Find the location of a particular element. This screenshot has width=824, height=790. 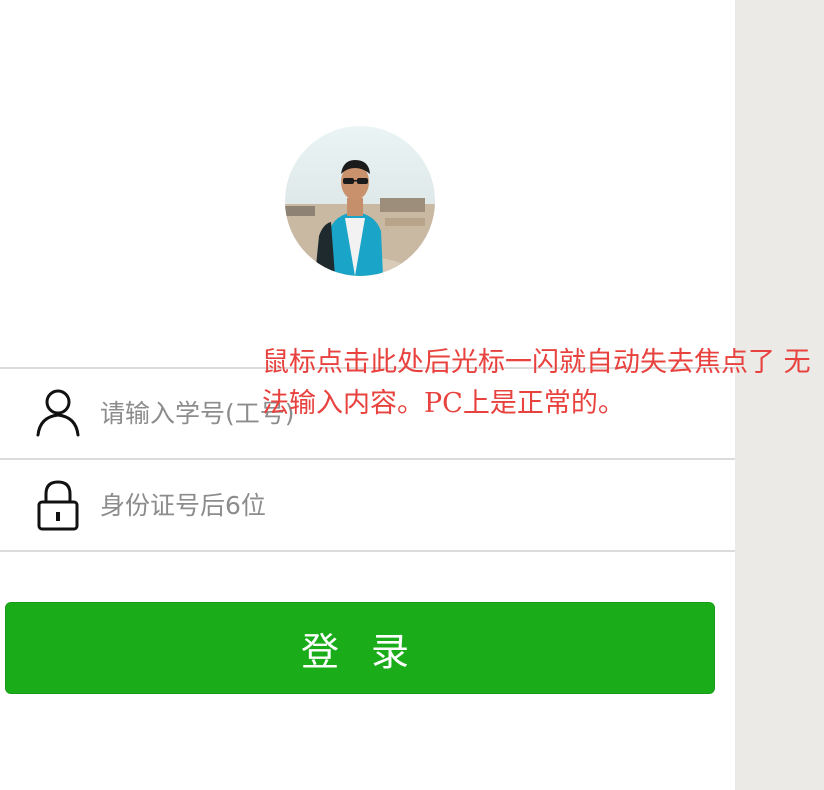

user-icon is located at coordinates (58, 413).